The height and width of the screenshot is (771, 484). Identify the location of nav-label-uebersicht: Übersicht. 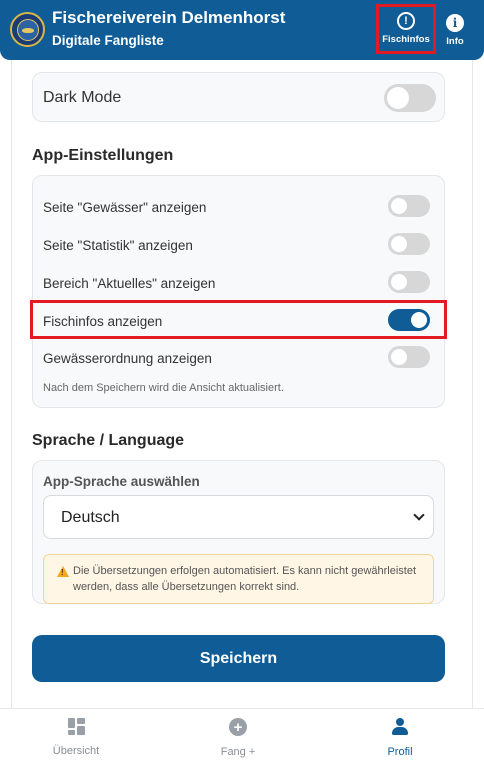
(76, 751).